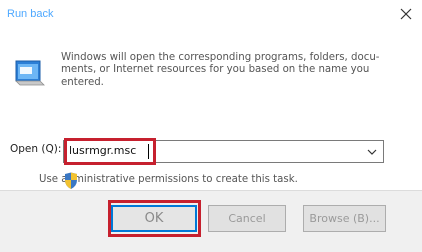  Describe the element at coordinates (211, 15) in the screenshot. I see `title-bar: Run back` at that location.